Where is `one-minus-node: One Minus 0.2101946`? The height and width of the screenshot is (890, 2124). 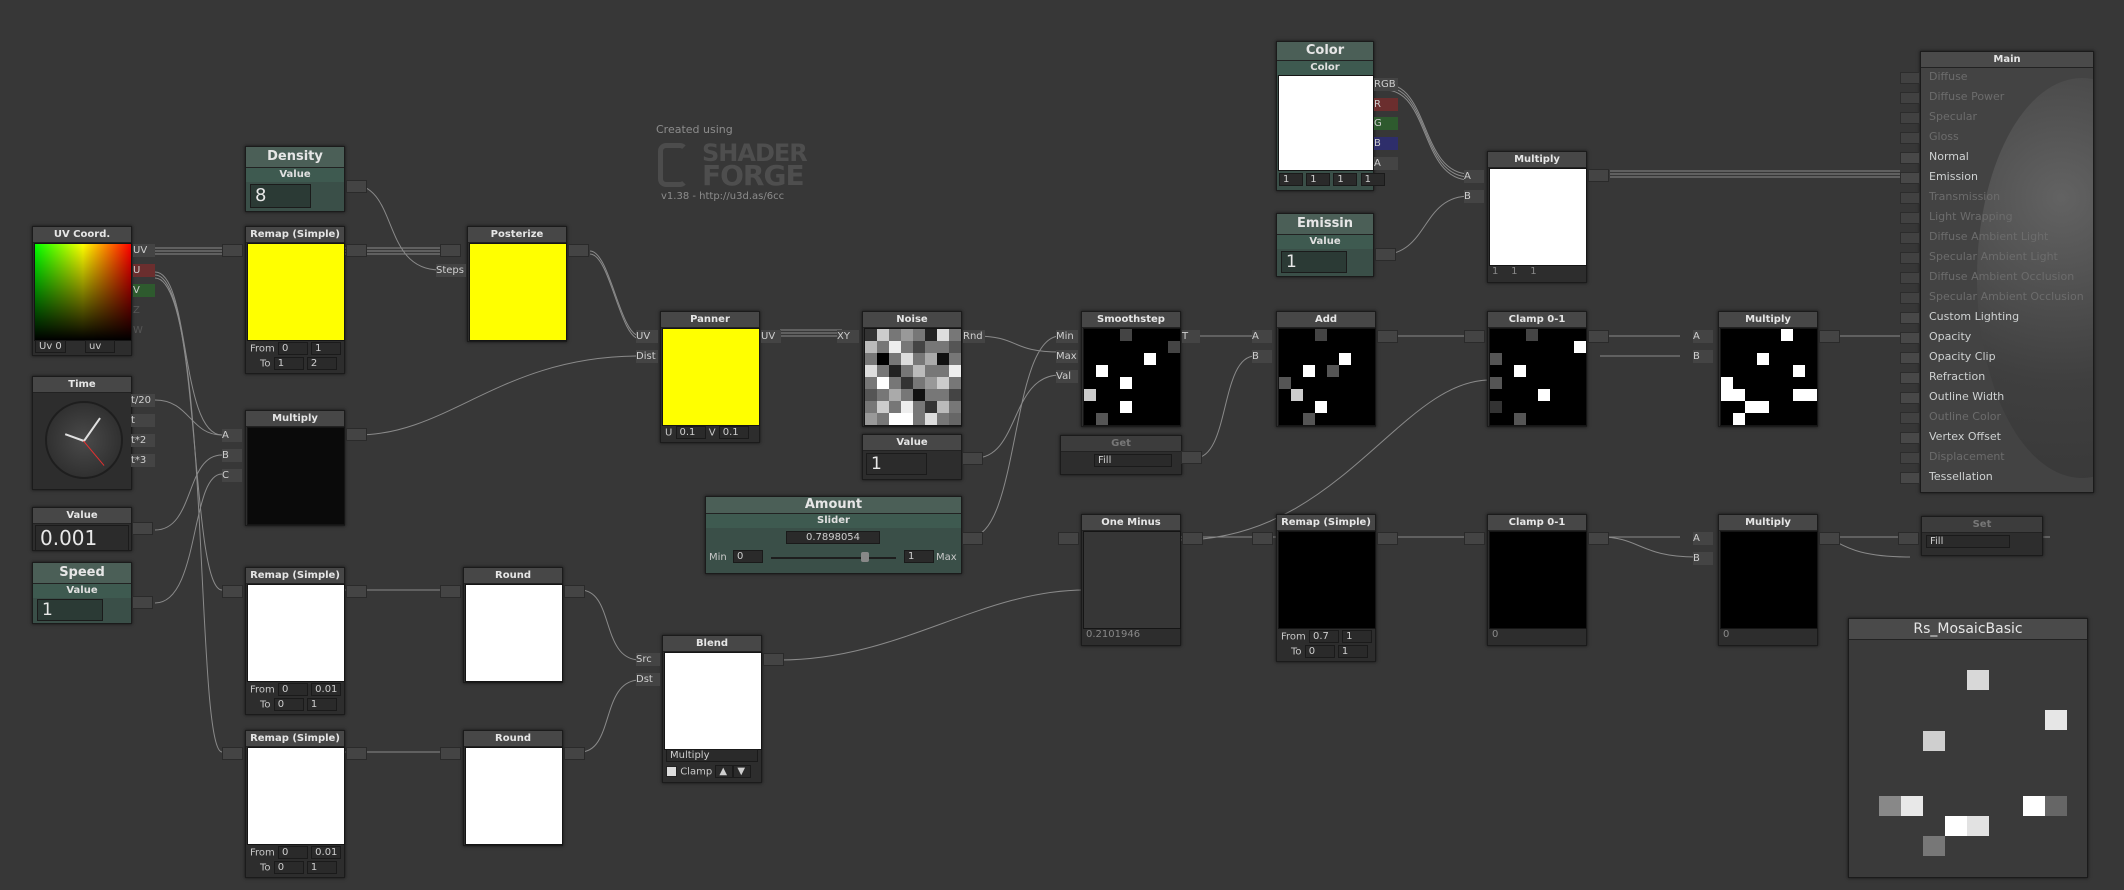 one-minus-node: One Minus 0.2101946 is located at coordinates (1131, 580).